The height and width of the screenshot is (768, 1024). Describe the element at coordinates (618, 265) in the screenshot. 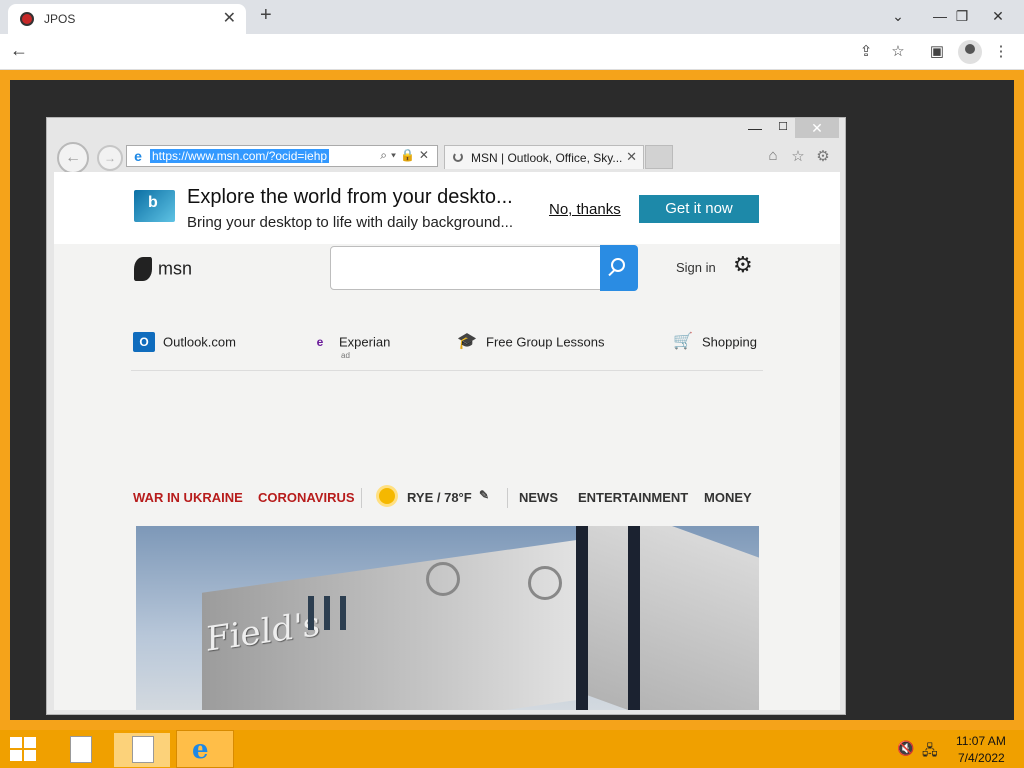

I see `search-icon` at that location.